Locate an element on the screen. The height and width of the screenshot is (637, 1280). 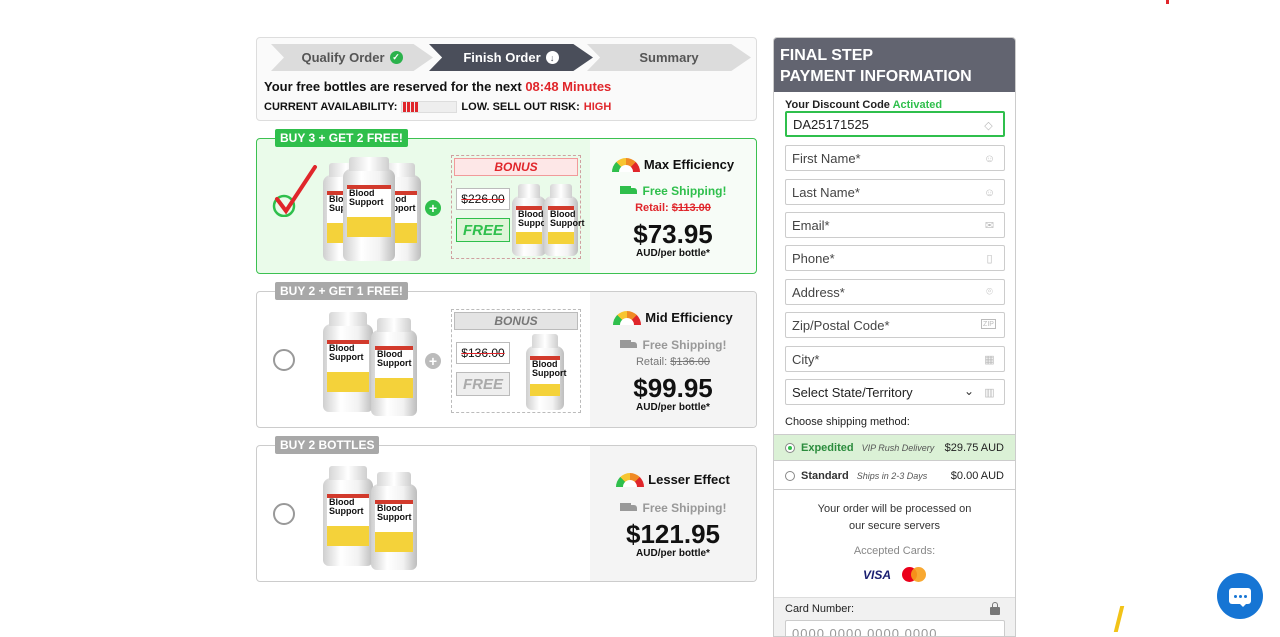
step-summary: Summary is located at coordinates (669, 57).